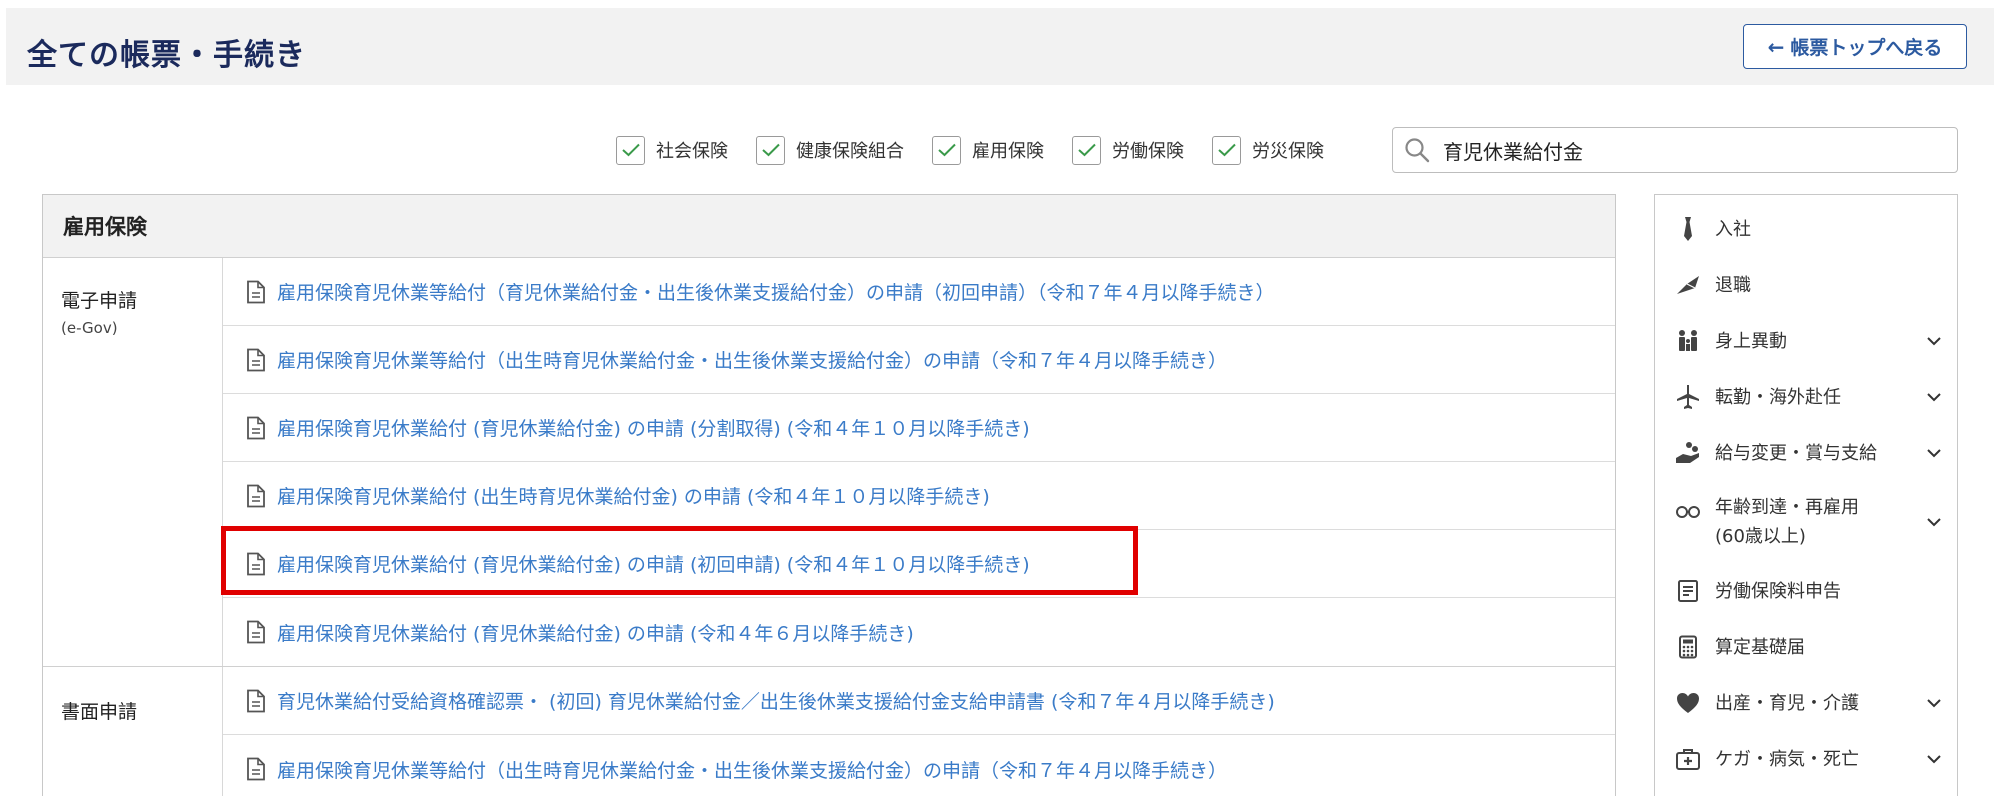  I want to click on filter-label: 社会保険, so click(692, 151).